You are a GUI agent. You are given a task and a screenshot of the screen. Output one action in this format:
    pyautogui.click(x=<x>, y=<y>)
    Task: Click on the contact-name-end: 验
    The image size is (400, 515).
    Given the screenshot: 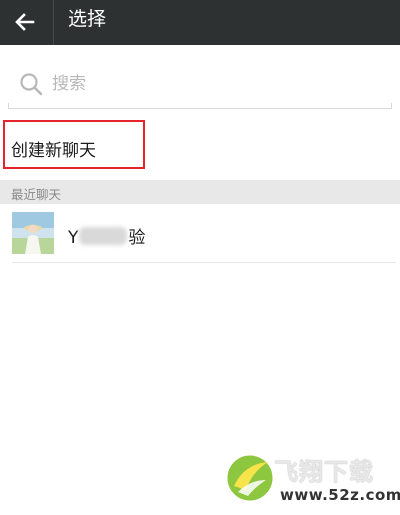 What is the action you would take?
    pyautogui.click(x=137, y=238)
    